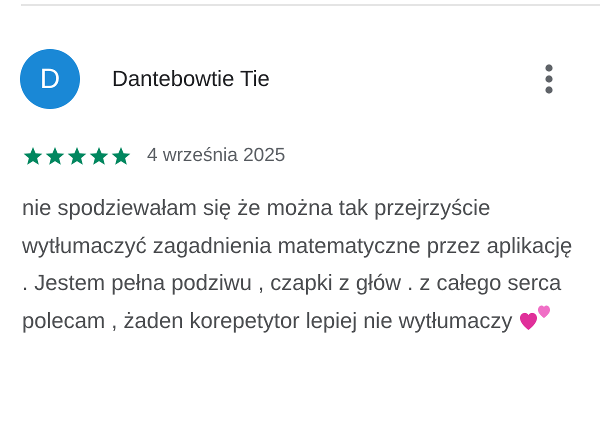  What do you see at coordinates (191, 79) in the screenshot?
I see `author-name: Dantebowtie Tie` at bounding box center [191, 79].